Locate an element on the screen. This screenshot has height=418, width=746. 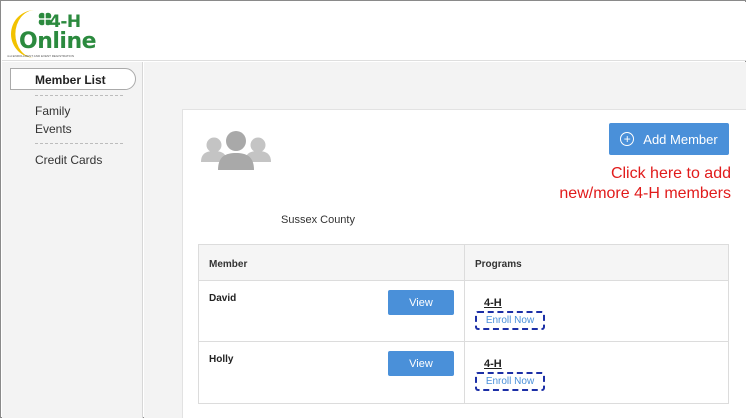
table-row: David View 4-H Enroll Now is located at coordinates (463, 311).